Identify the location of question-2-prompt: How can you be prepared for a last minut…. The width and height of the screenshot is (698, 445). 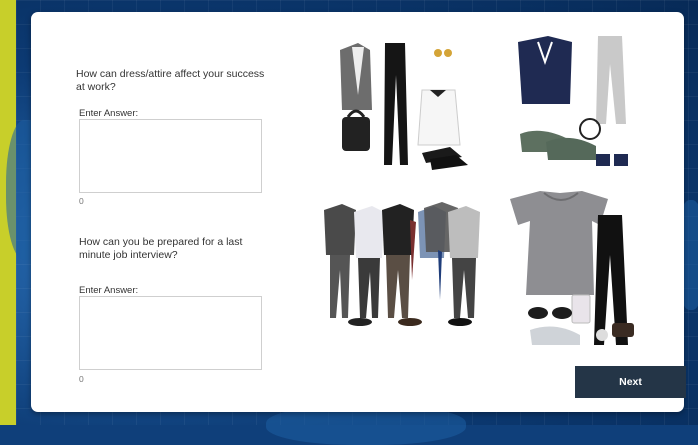
(161, 248).